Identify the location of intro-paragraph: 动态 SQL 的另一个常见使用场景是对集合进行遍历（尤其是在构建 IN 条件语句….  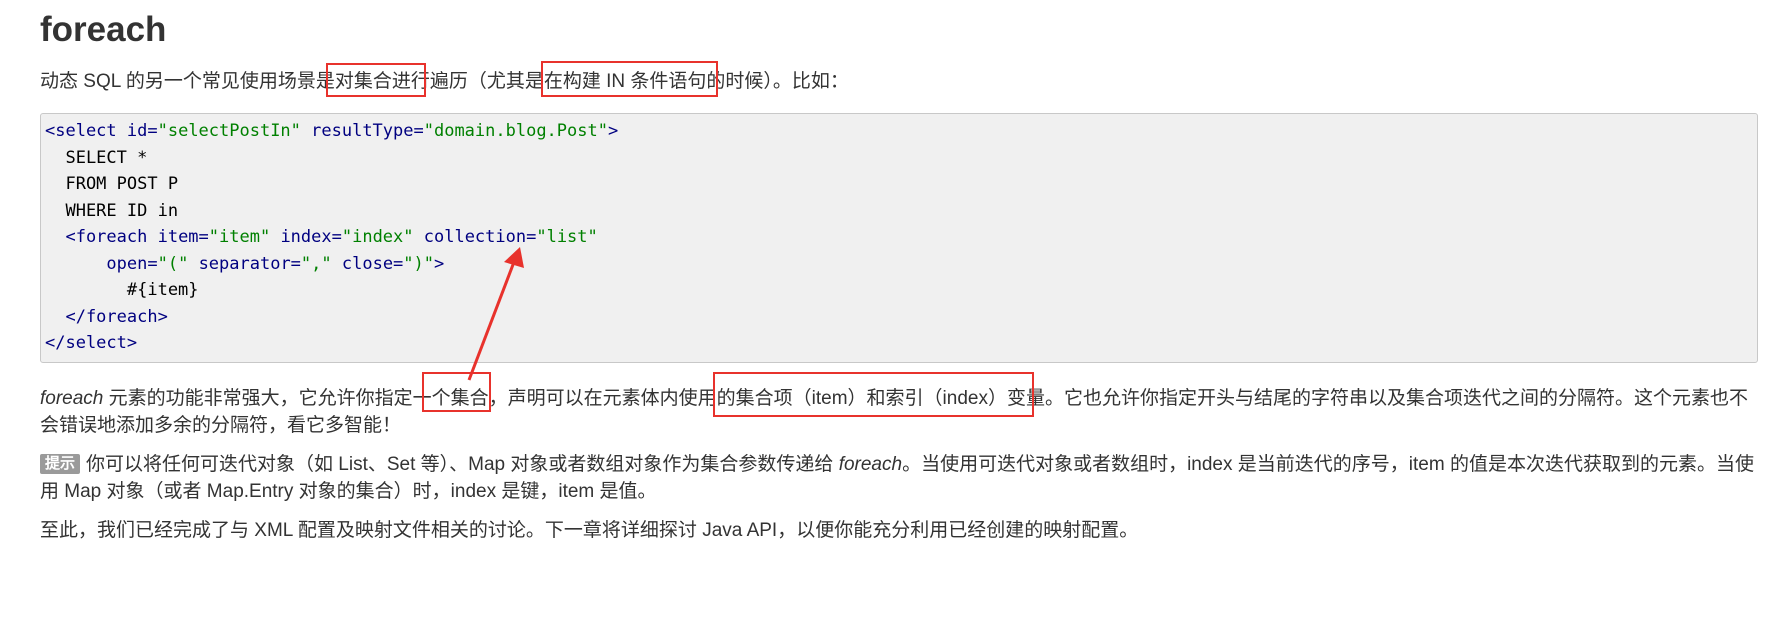
(444, 81).